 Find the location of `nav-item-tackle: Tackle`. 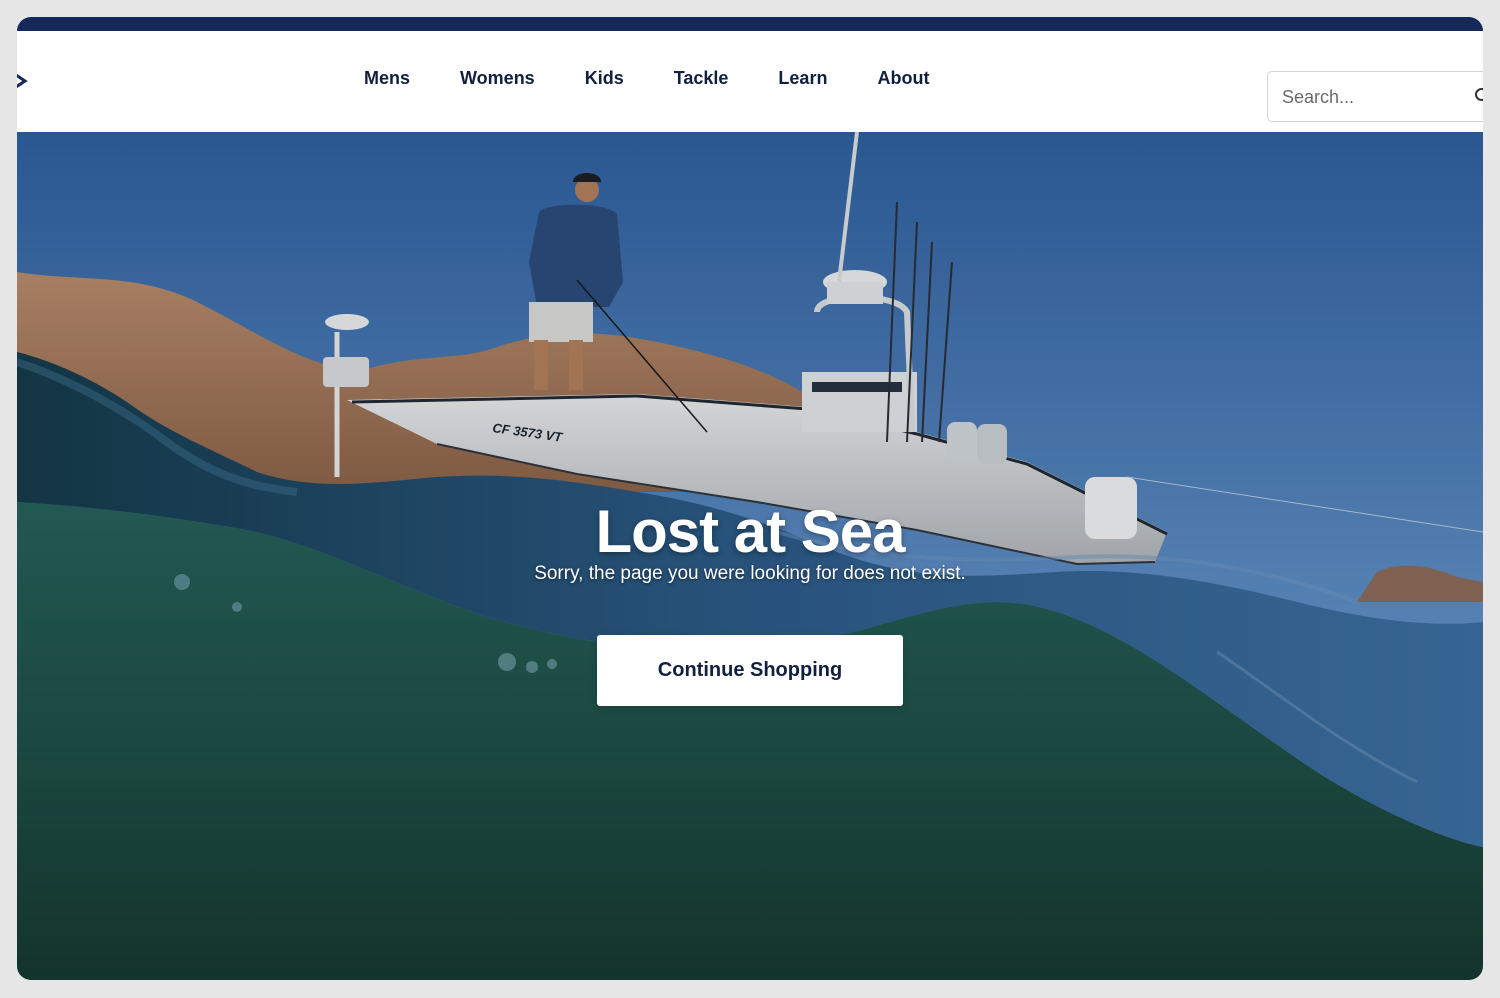

nav-item-tackle: Tackle is located at coordinates (701, 78).